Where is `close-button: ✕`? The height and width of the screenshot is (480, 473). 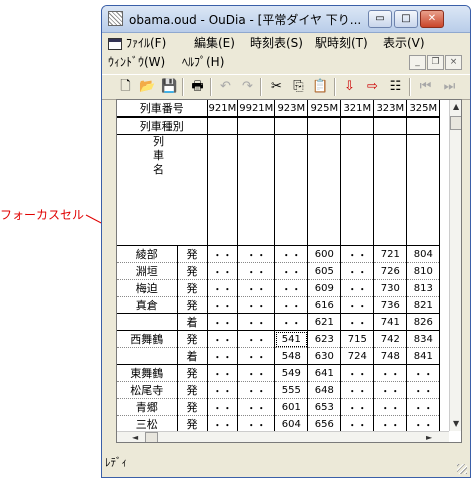
close-button: ✕ is located at coordinates (432, 19).